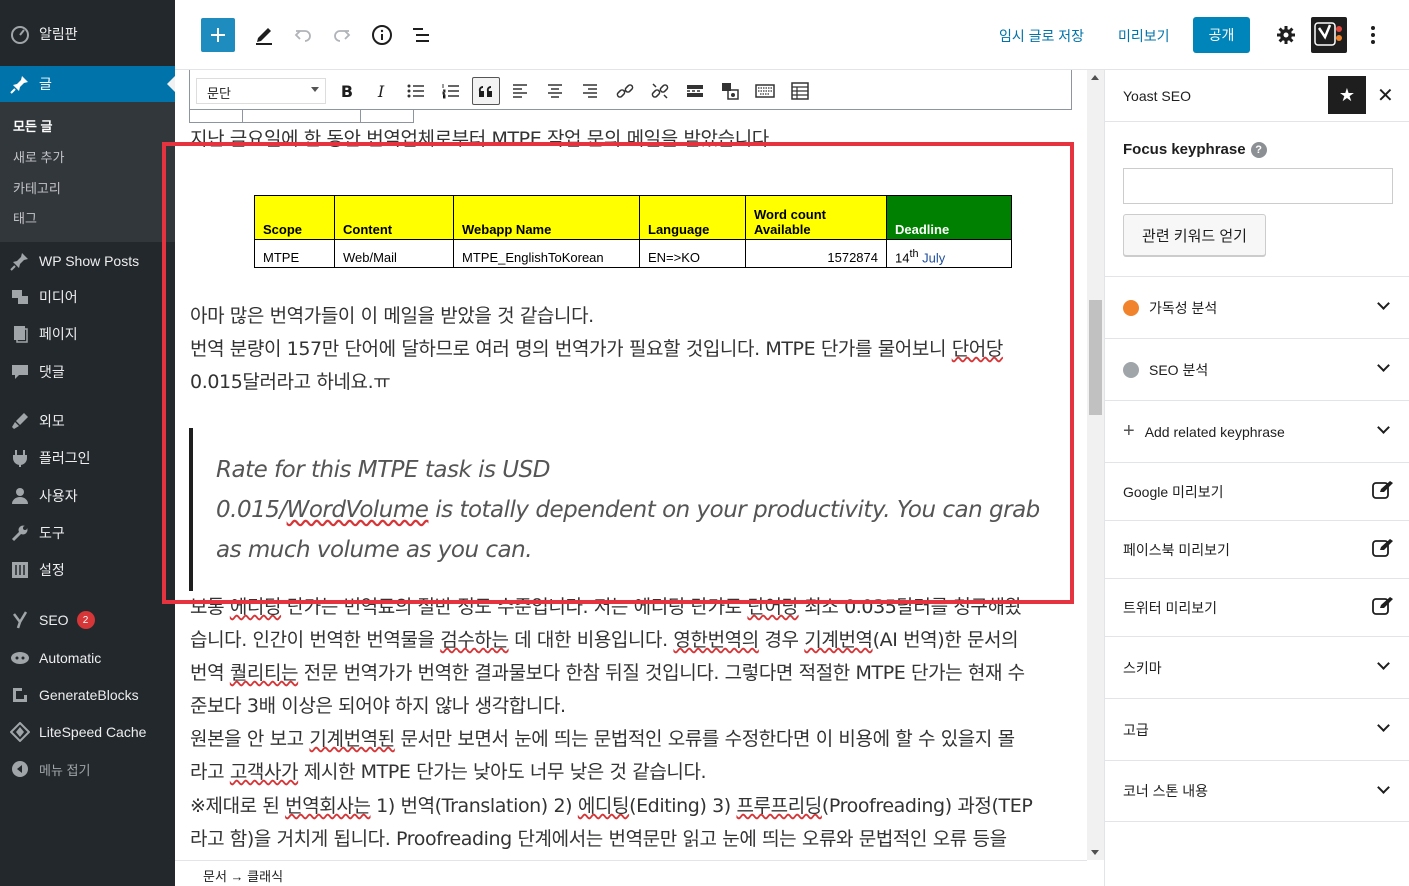  Describe the element at coordinates (87, 334) in the screenshot. I see `menu-pages: 페이지` at that location.